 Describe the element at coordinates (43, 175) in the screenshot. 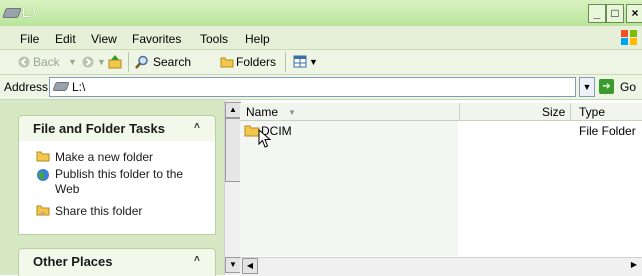

I see `globe-icon` at that location.